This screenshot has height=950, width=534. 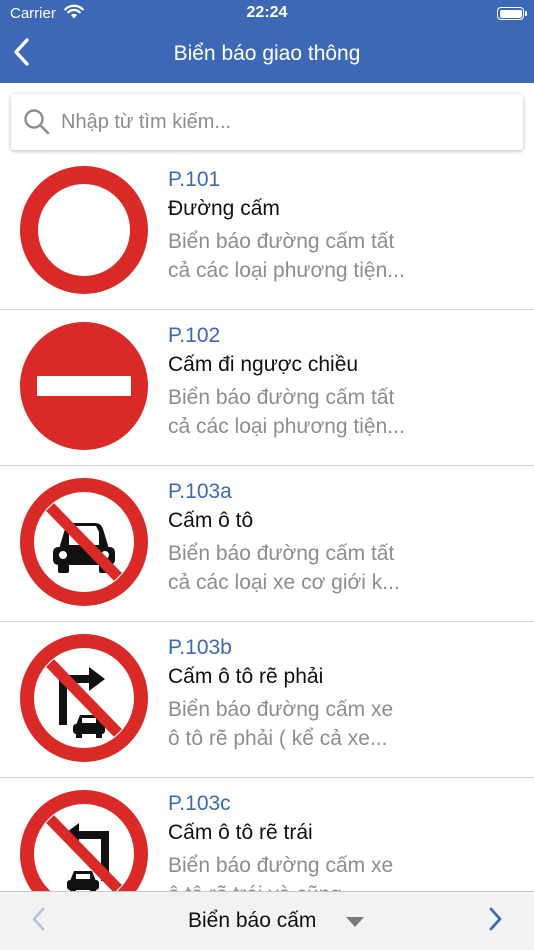 What do you see at coordinates (199, 803) in the screenshot?
I see `sign-code: P.103c` at bounding box center [199, 803].